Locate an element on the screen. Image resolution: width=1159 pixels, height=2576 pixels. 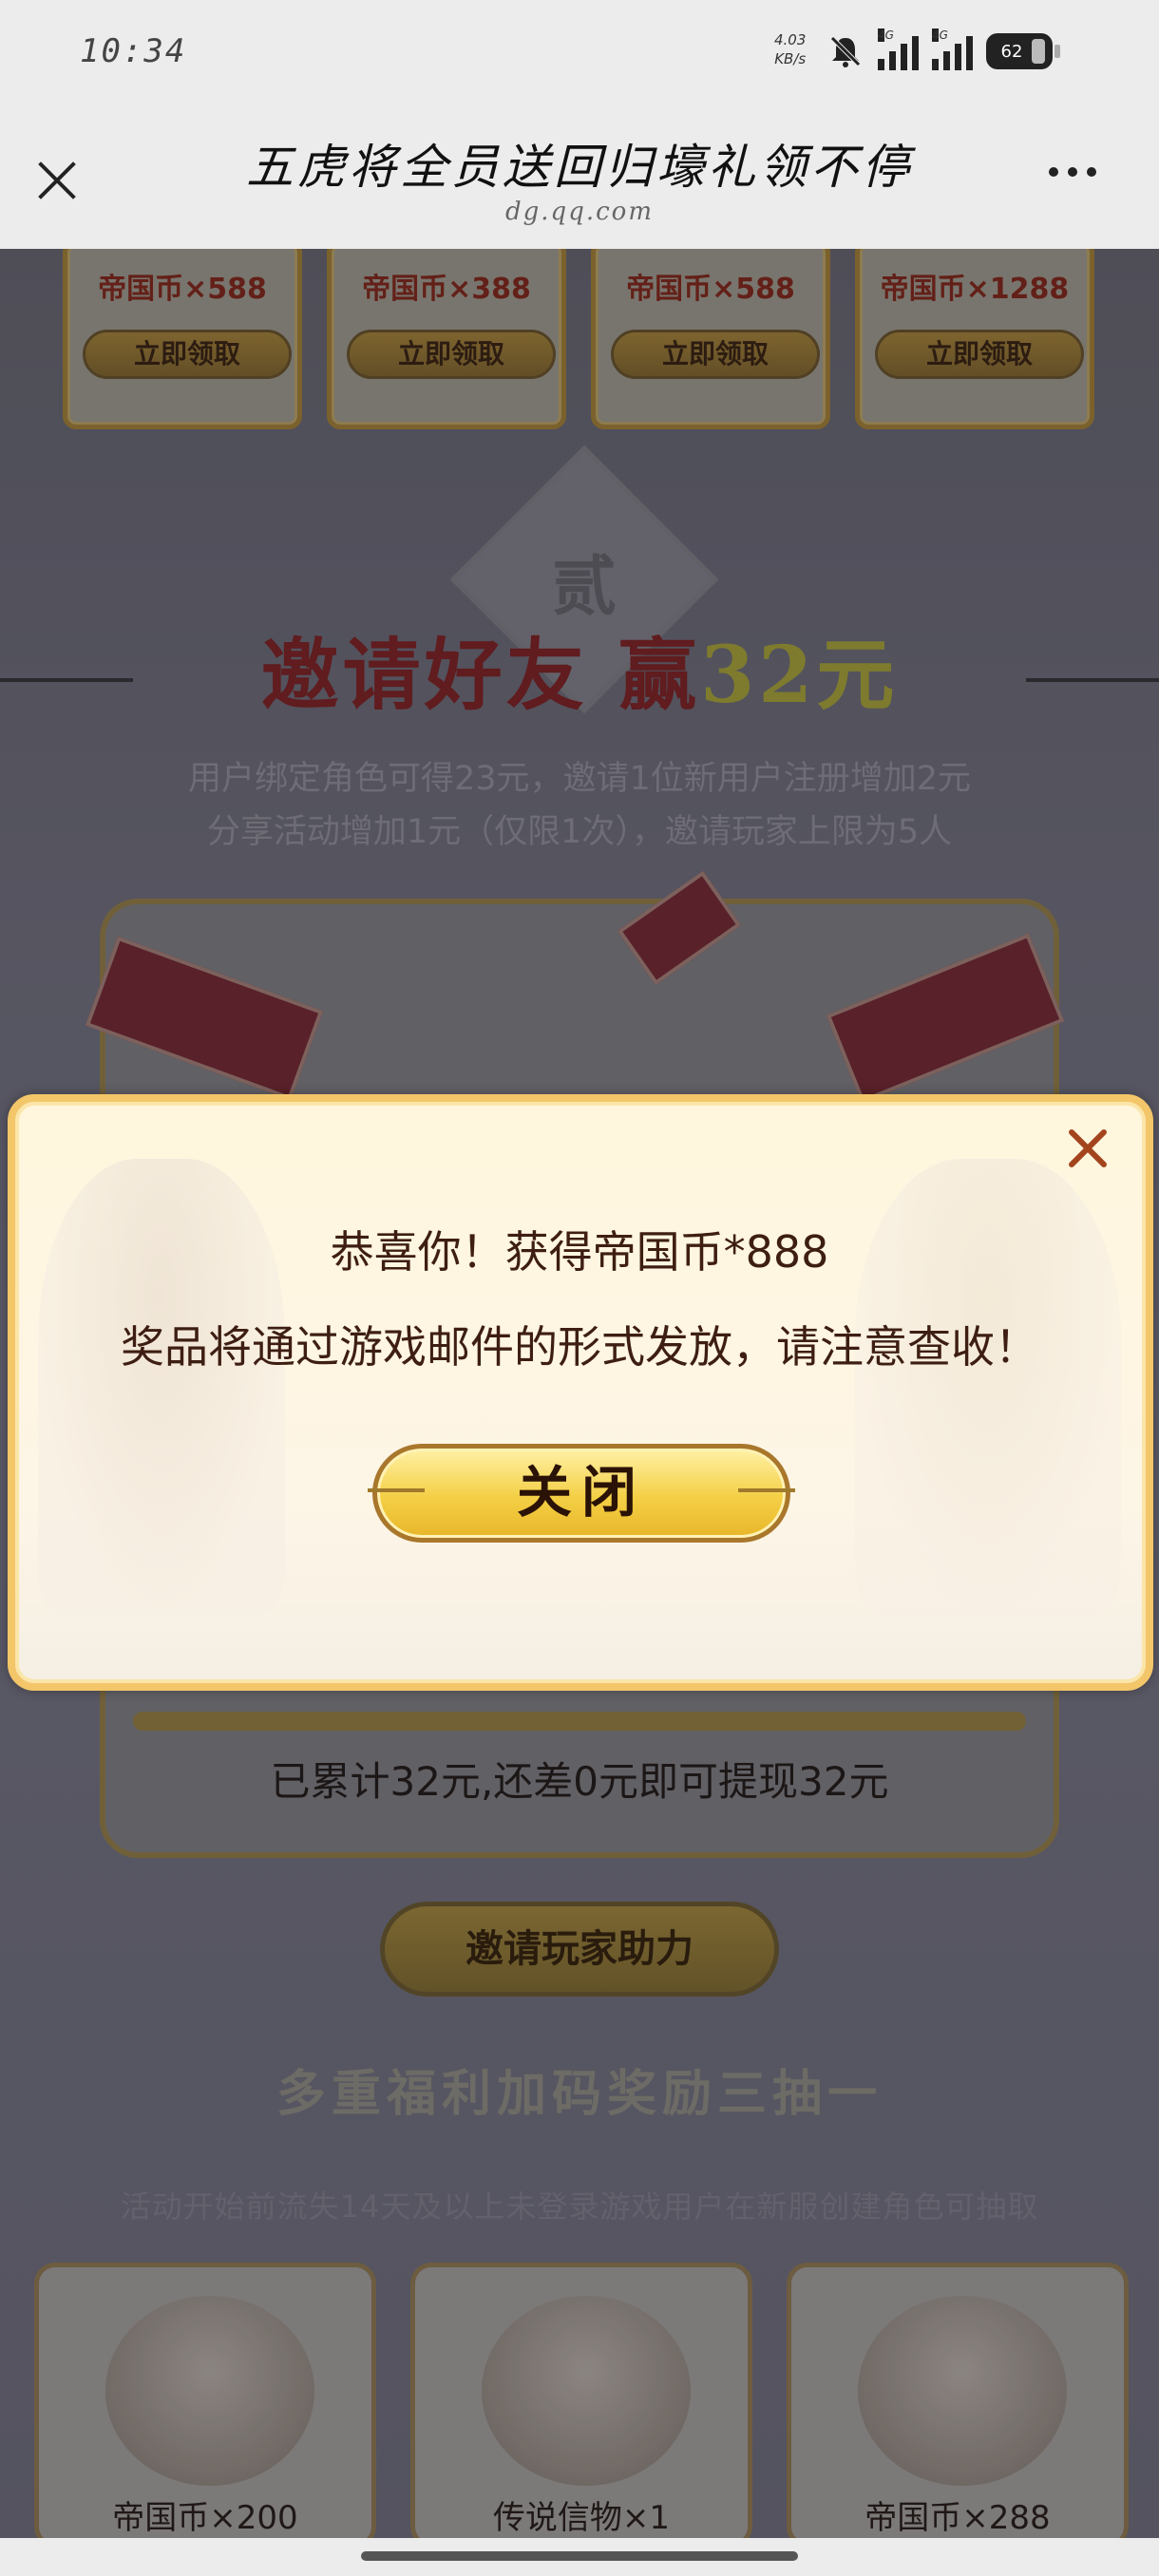
dialog-close-button: 关闭 is located at coordinates (581, 1493).